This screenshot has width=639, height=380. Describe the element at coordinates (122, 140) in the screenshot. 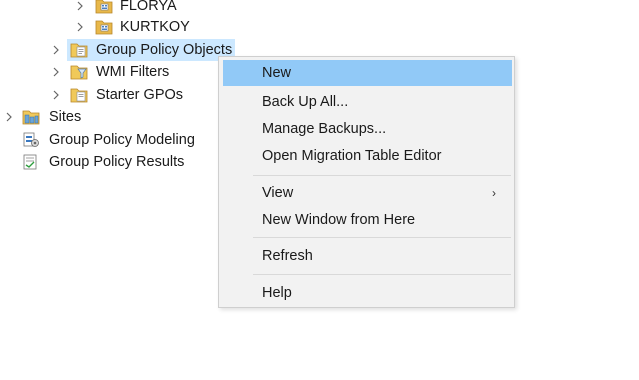

I see `tree-item-label: Group Policy Modeling` at that location.